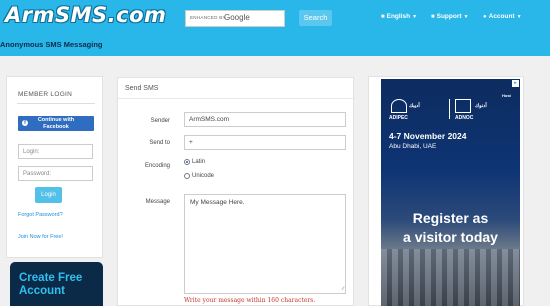 This screenshot has width=550, height=306. Describe the element at coordinates (485, 16) in the screenshot. I see `user-icon: ●` at that location.